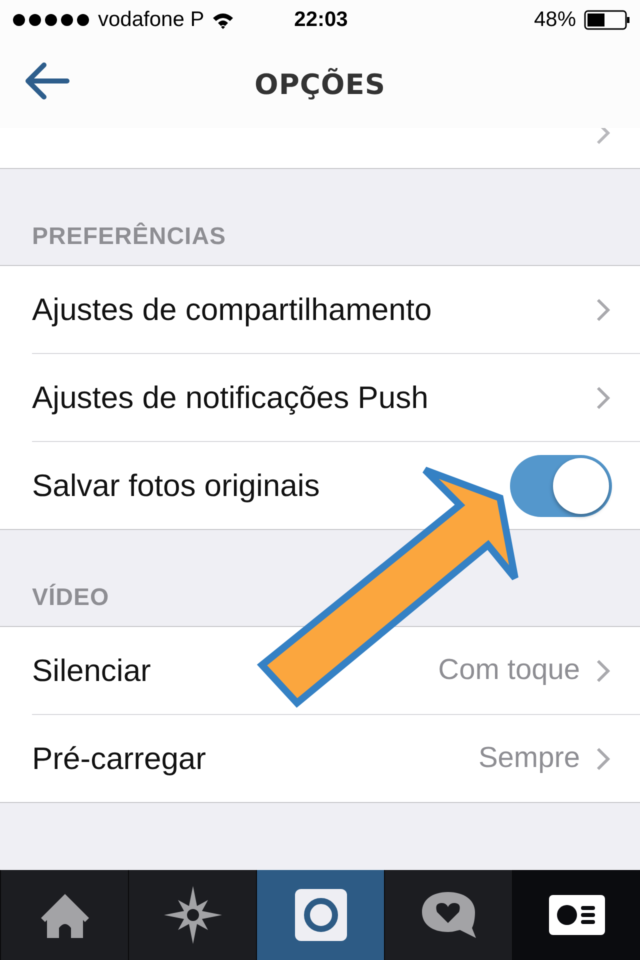  What do you see at coordinates (555, 20) in the screenshot?
I see `battery-percent: 48%` at bounding box center [555, 20].